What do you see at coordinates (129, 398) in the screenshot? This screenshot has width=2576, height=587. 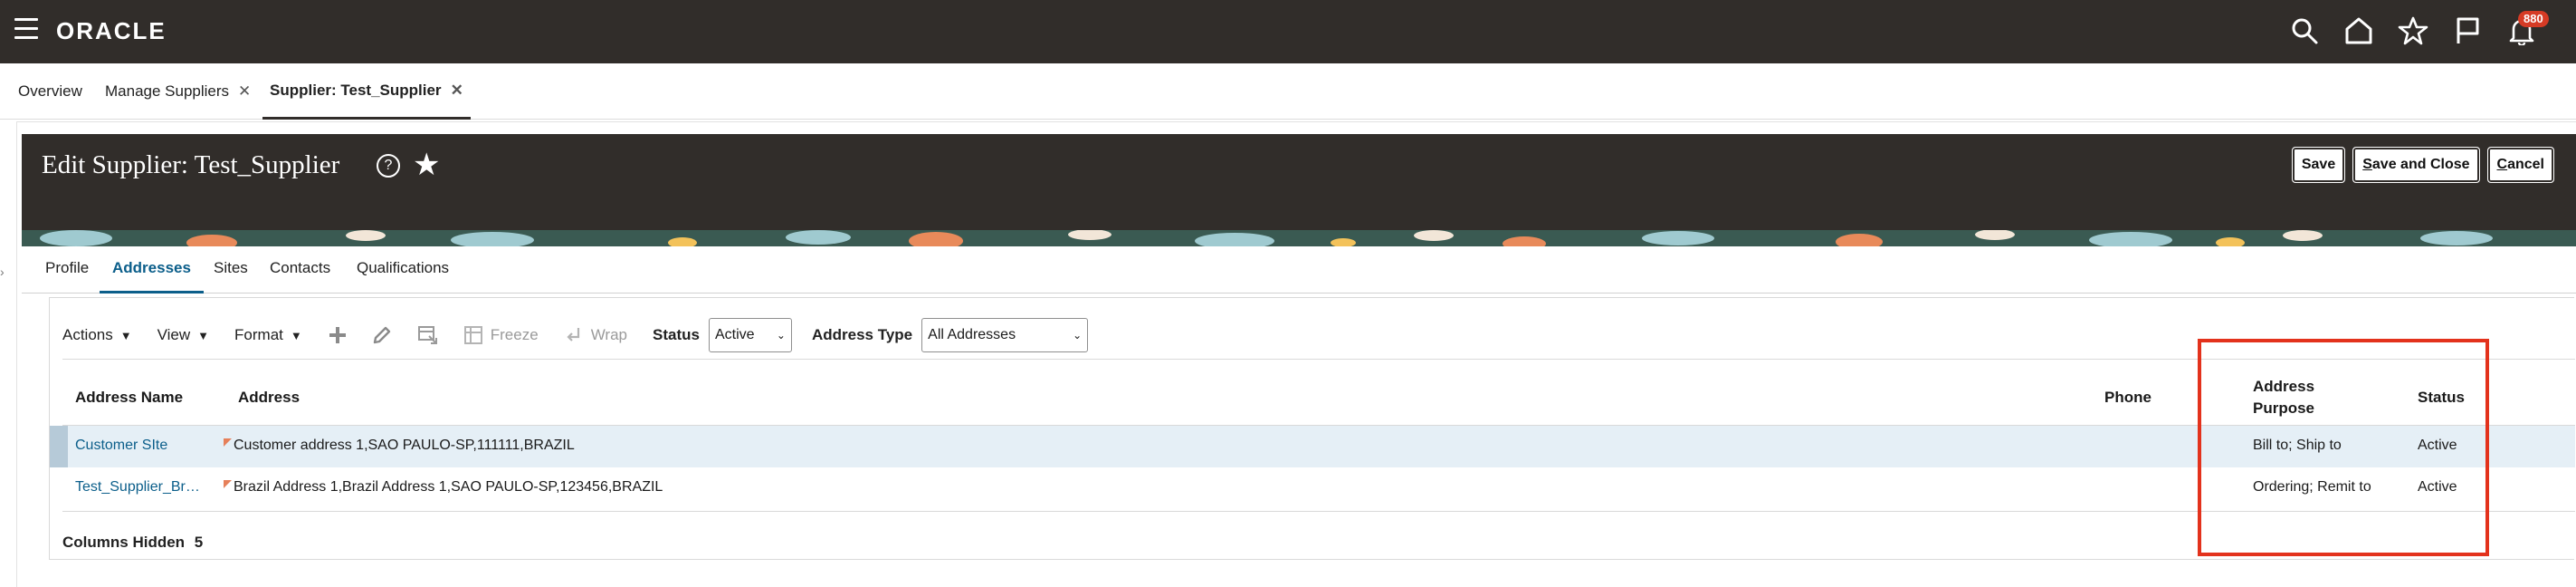 I see `column-header-address-name: Address Name` at bounding box center [129, 398].